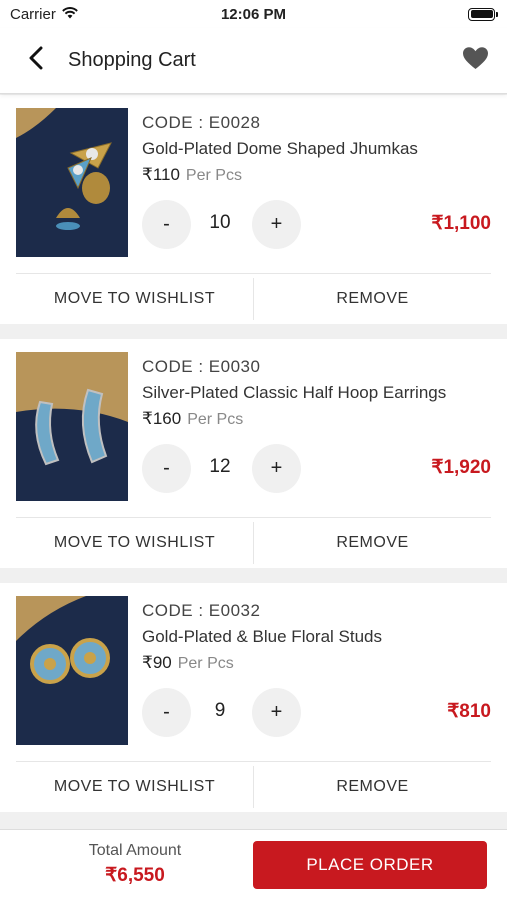 This screenshot has width=507, height=900. I want to click on product-price: ₹160 Per Pcs, so click(192, 419).